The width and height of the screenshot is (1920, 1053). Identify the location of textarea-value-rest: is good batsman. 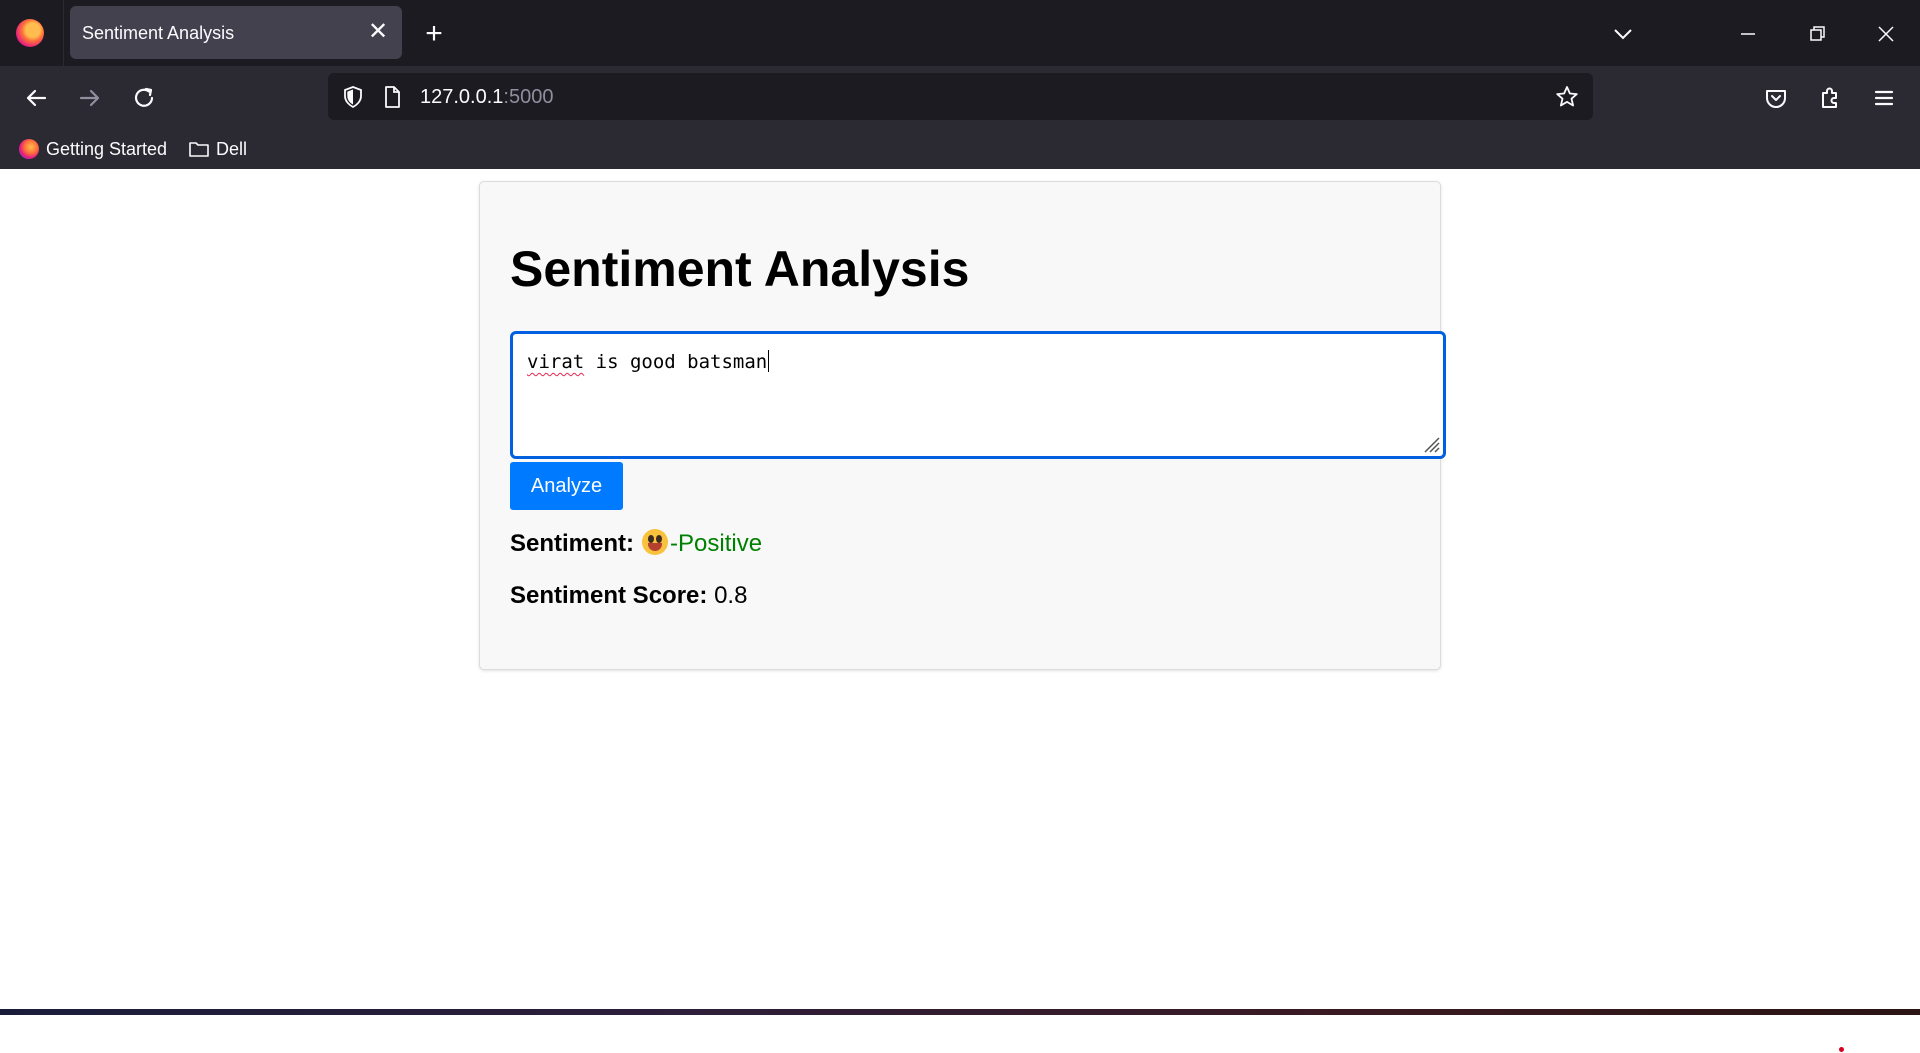
(676, 362).